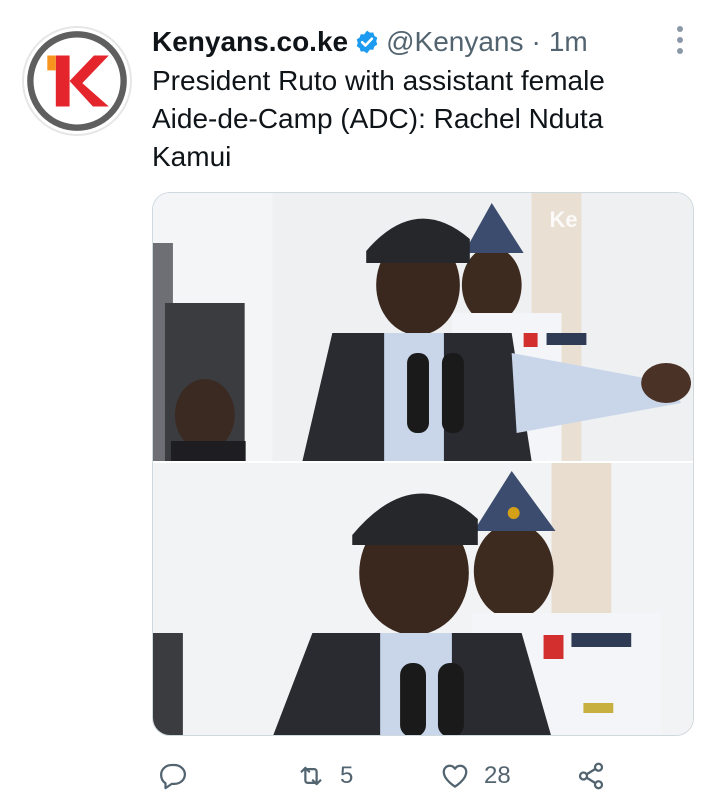  I want to click on kenyans-logo-icon, so click(77, 81).